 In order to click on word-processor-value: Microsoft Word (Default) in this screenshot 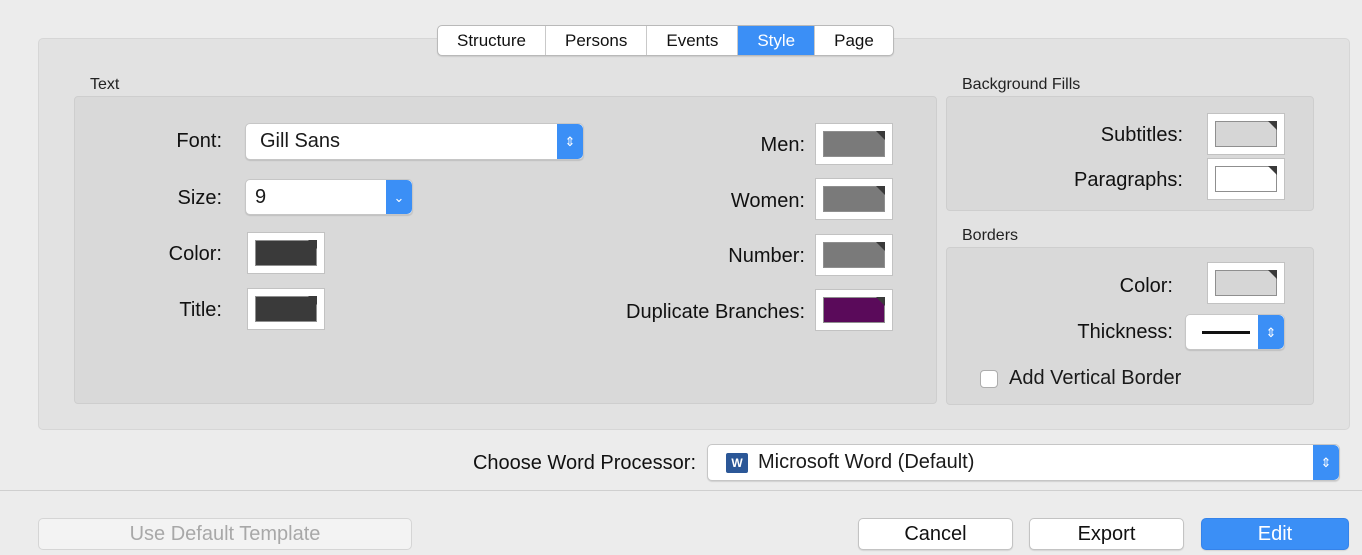, I will do `click(866, 462)`.